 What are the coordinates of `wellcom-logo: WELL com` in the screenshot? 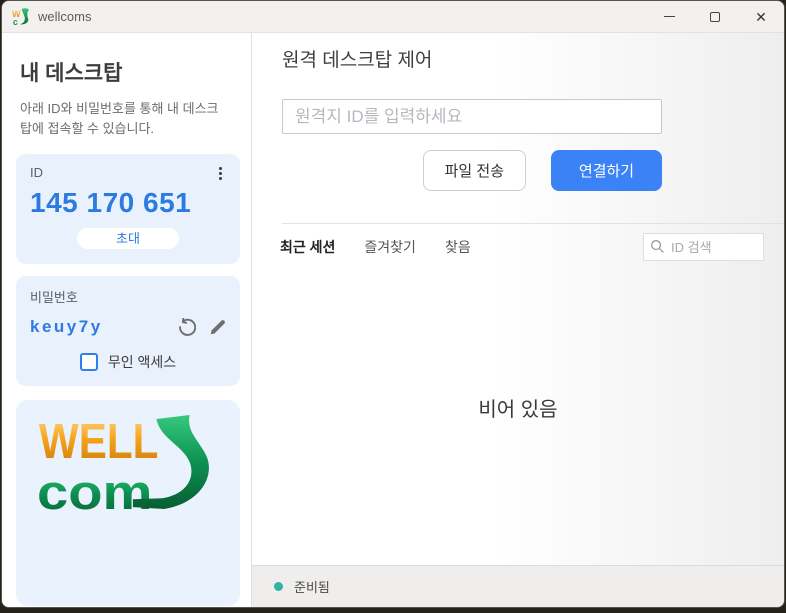 It's located at (123, 467).